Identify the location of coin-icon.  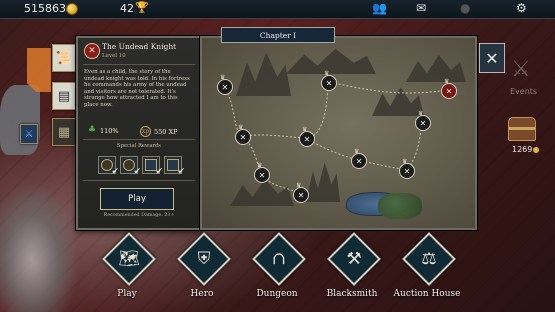
(536, 150).